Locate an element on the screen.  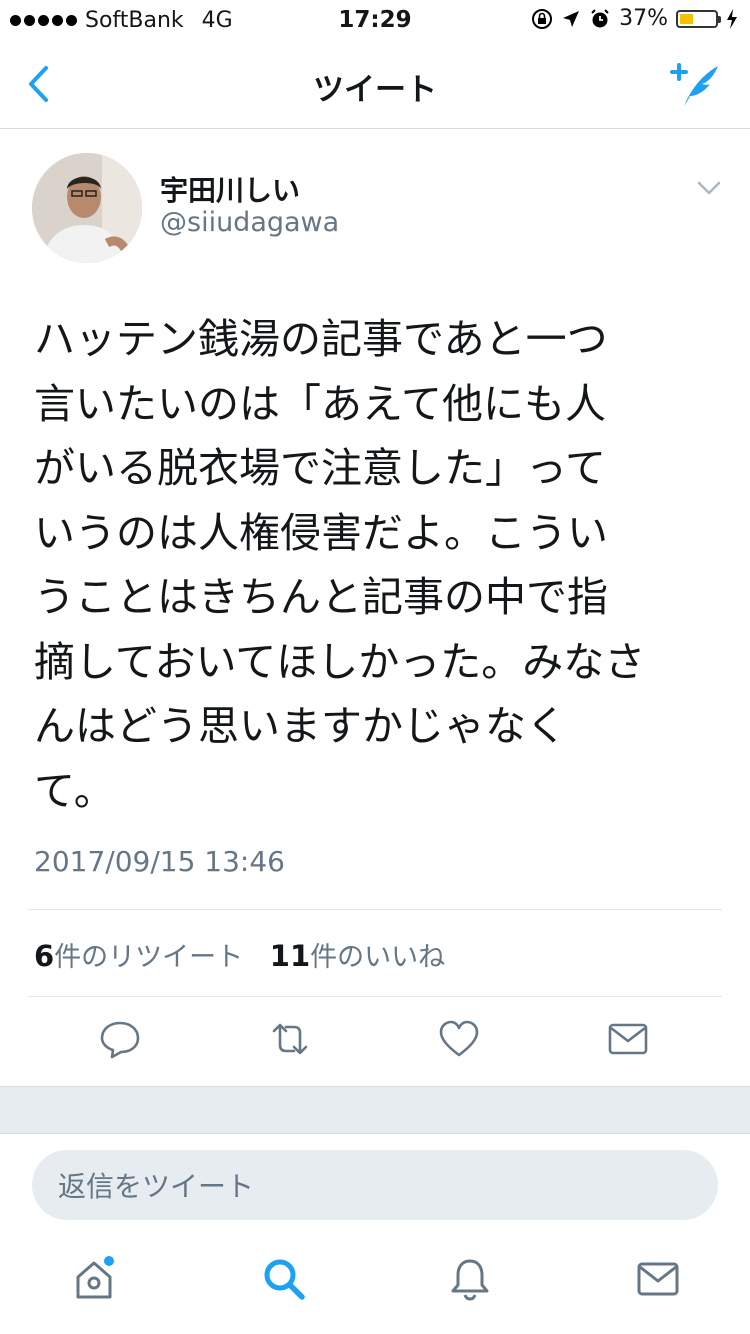
author-handle: @siiudagawa is located at coordinates (249, 222).